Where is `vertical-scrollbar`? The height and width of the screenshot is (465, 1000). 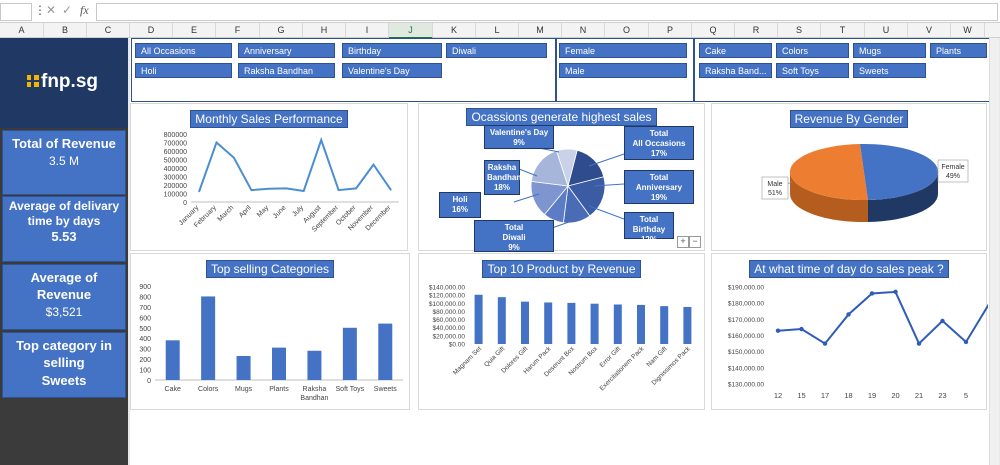
vertical-scrollbar is located at coordinates (994, 251).